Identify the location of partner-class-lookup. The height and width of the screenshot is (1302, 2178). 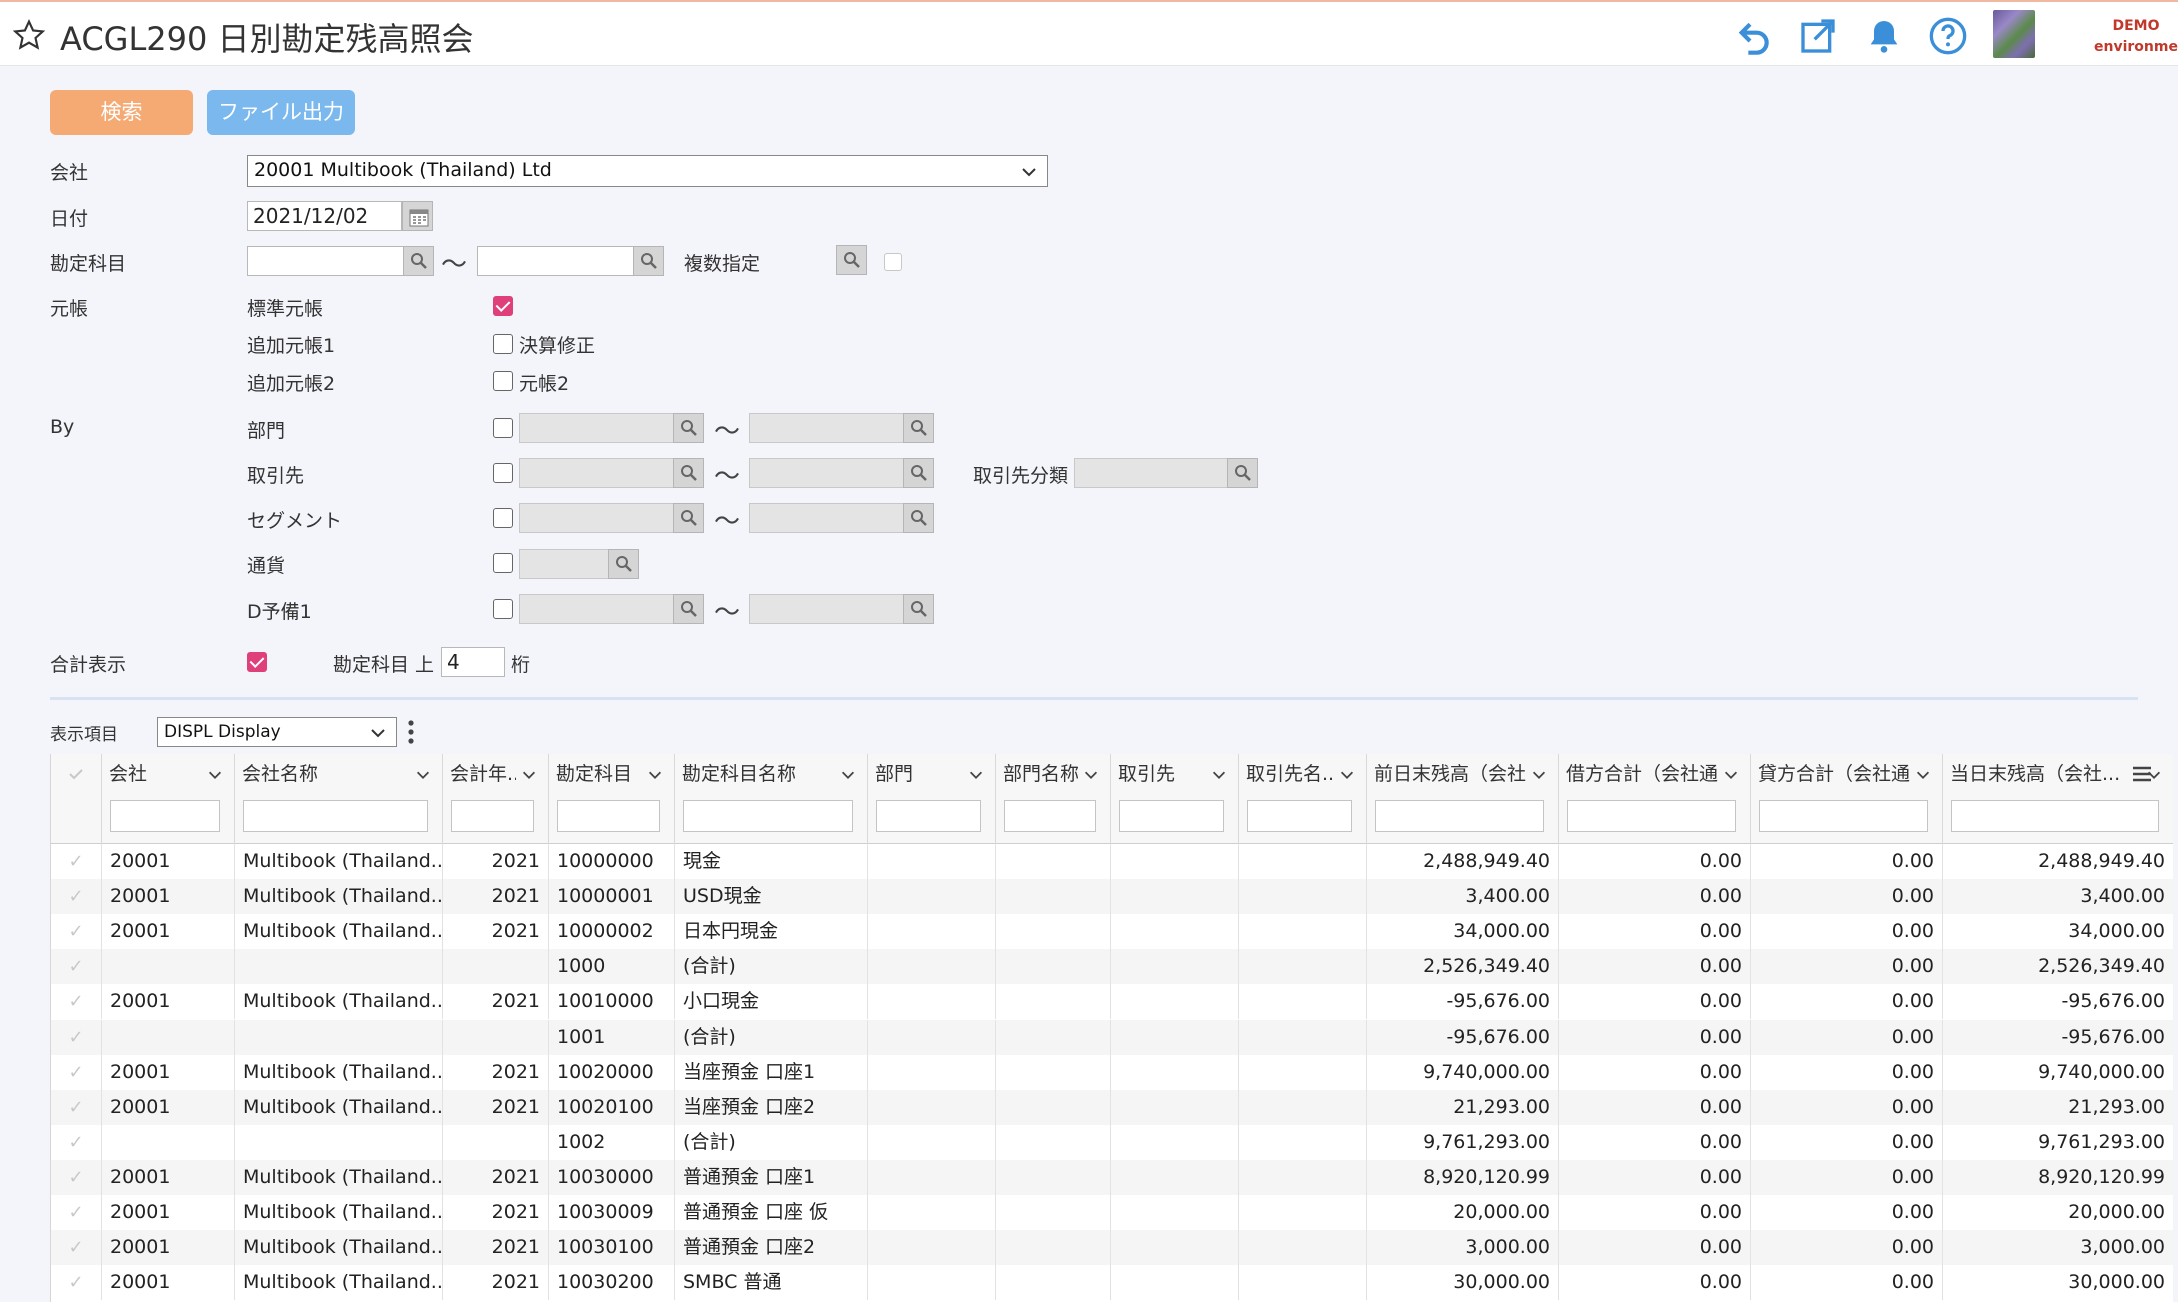
(1242, 473).